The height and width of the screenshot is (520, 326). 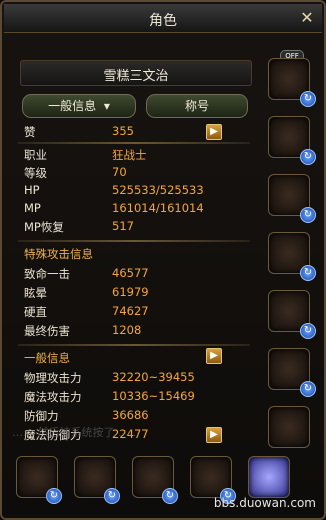 What do you see at coordinates (72, 106) in the screenshot?
I see `general-info-label: 一般信息` at bounding box center [72, 106].